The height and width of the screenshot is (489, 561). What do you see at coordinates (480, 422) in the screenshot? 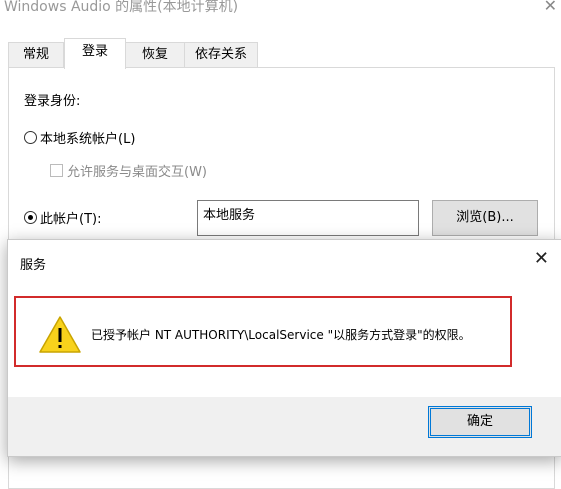
I see `ok-button: 确定` at bounding box center [480, 422].